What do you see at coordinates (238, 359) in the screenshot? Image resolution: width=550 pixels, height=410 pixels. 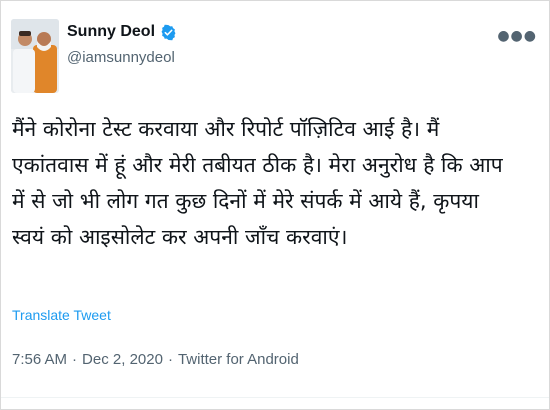 I see `tweet-source: Twitter for Android` at bounding box center [238, 359].